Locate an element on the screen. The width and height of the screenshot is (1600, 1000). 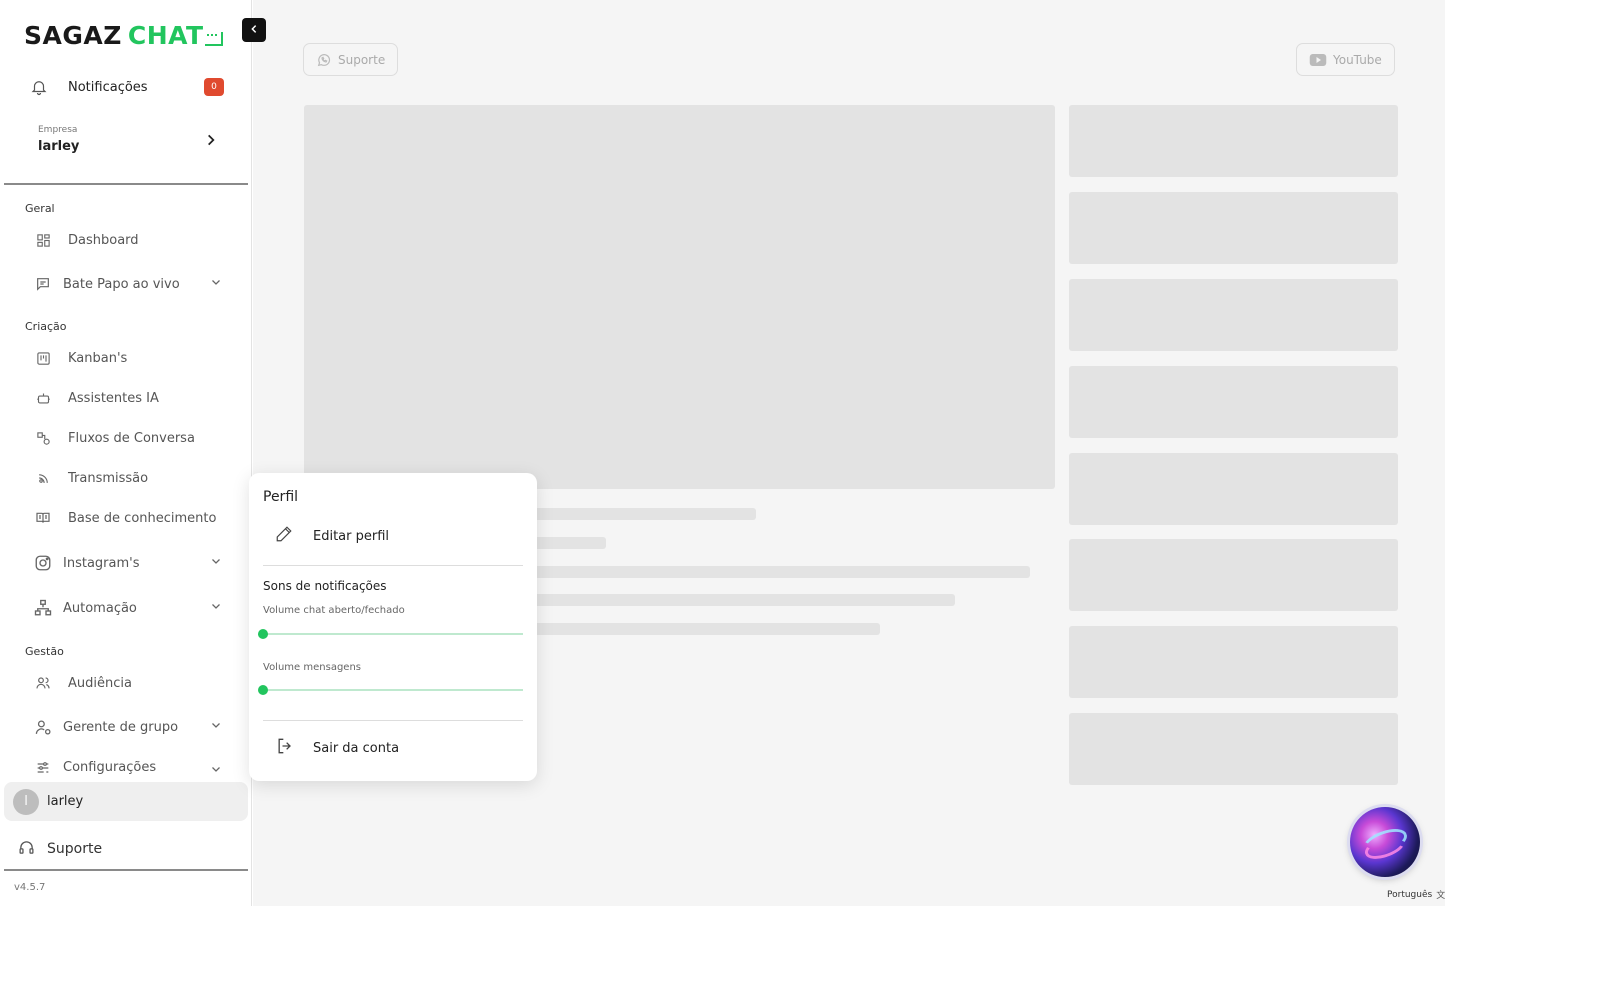
bot-icon is located at coordinates (43, 398).